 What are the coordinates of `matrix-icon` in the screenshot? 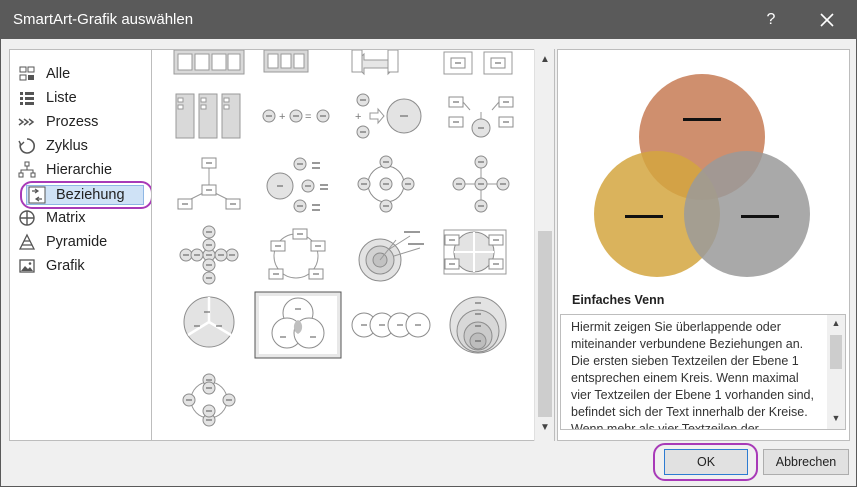 It's located at (27, 218).